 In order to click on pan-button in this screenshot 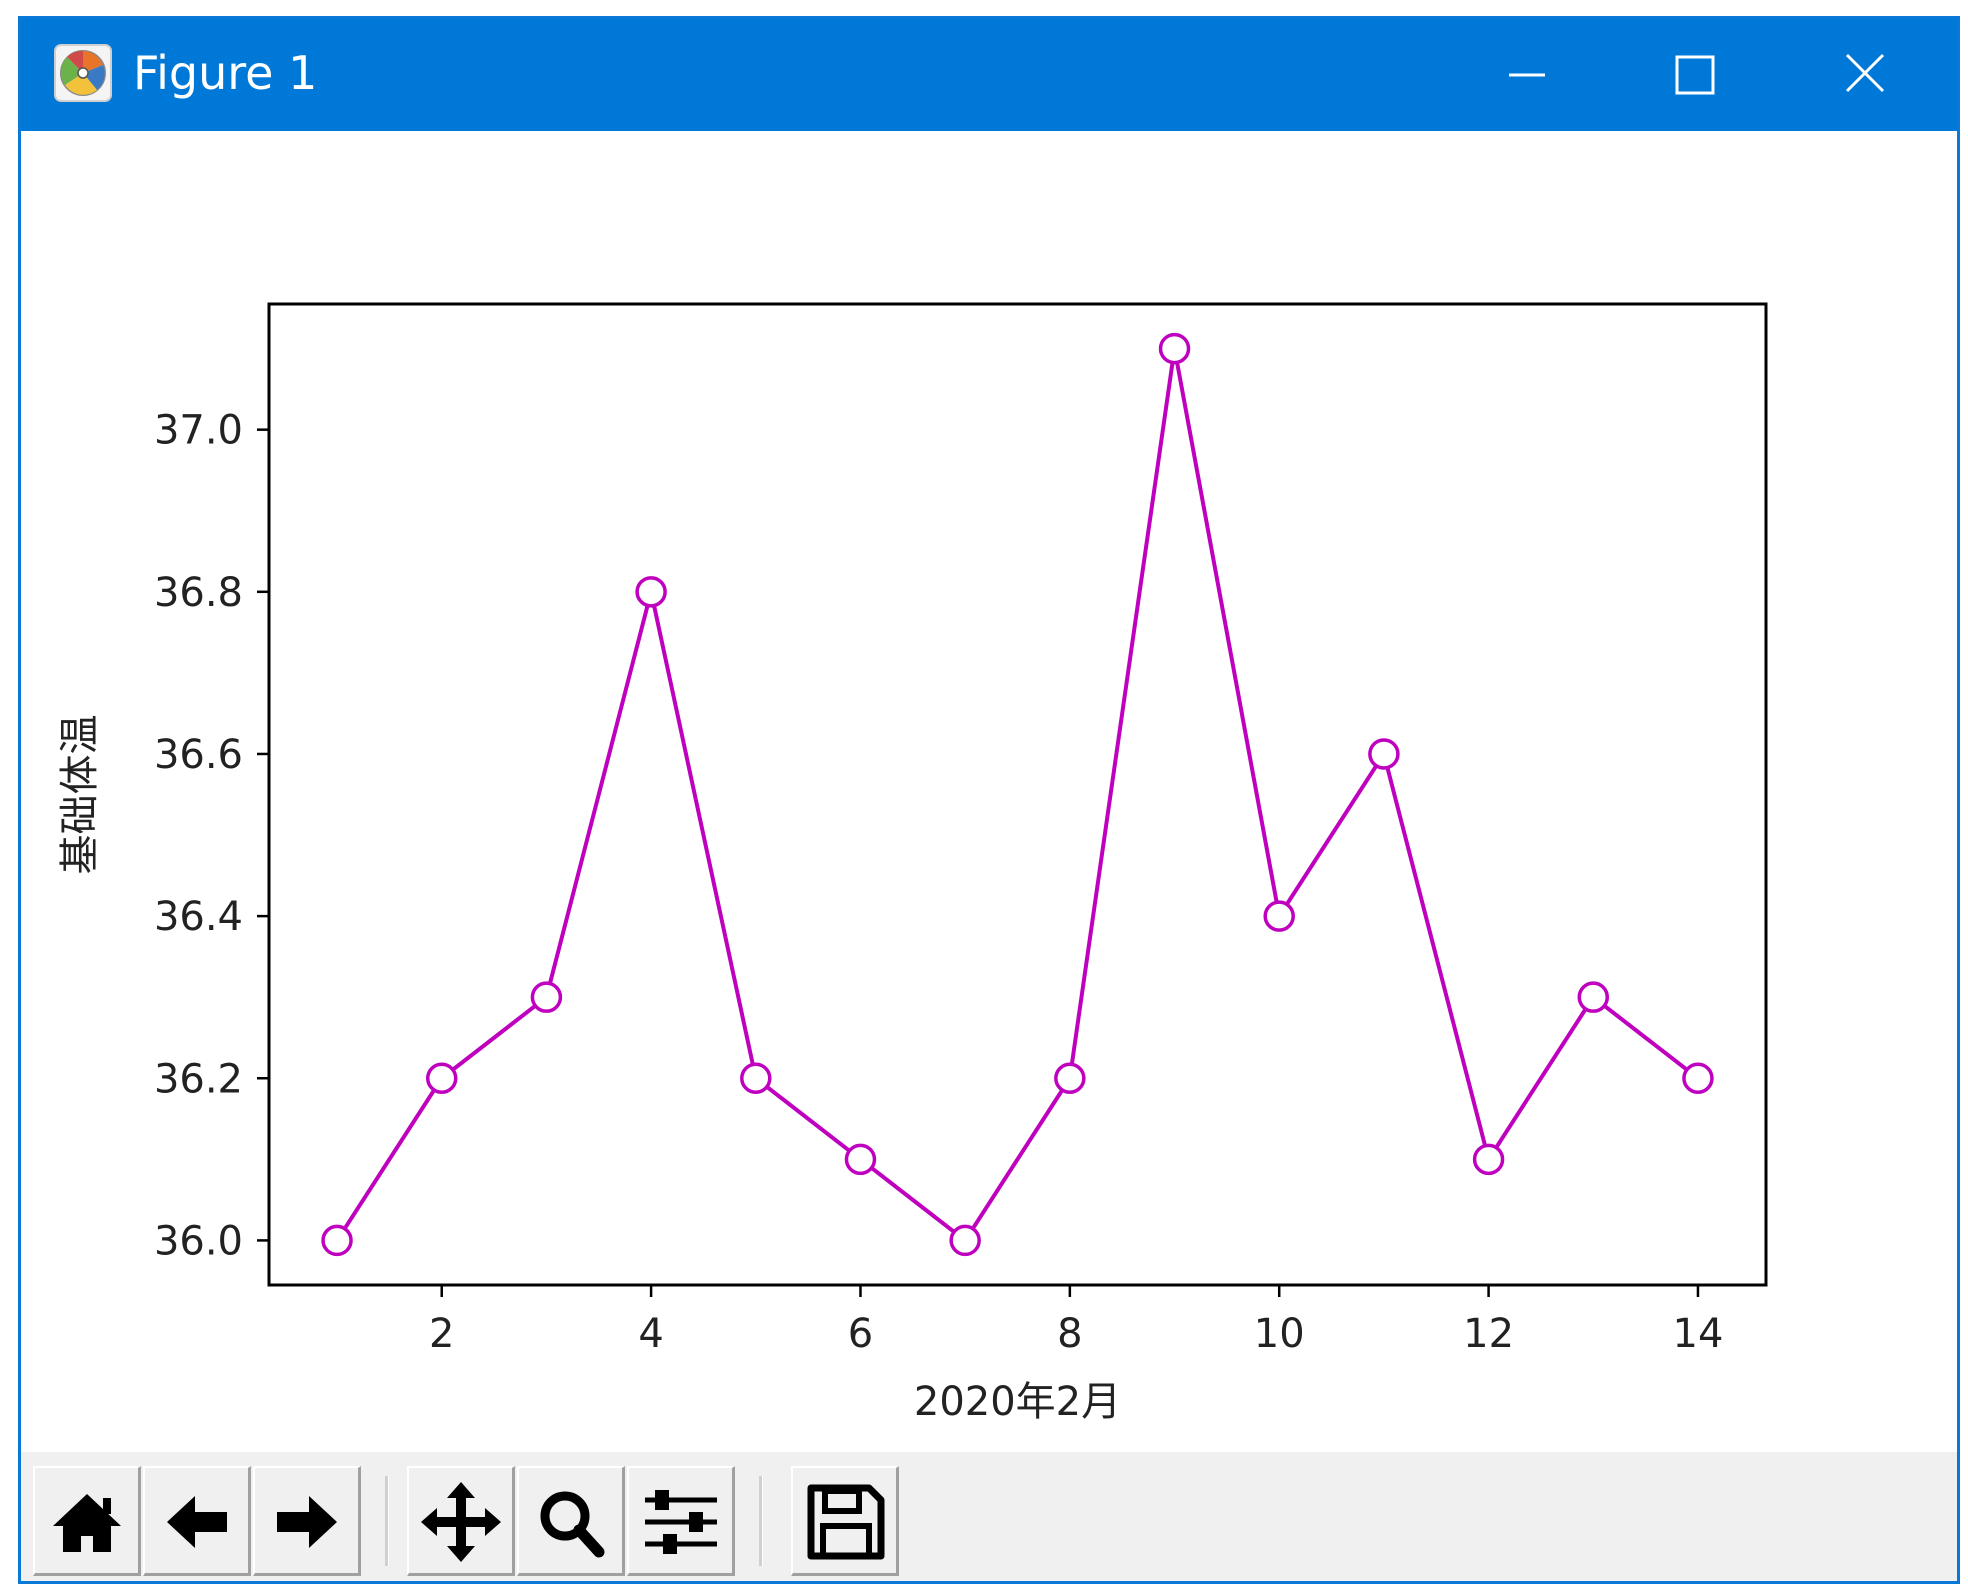, I will do `click(461, 1521)`.